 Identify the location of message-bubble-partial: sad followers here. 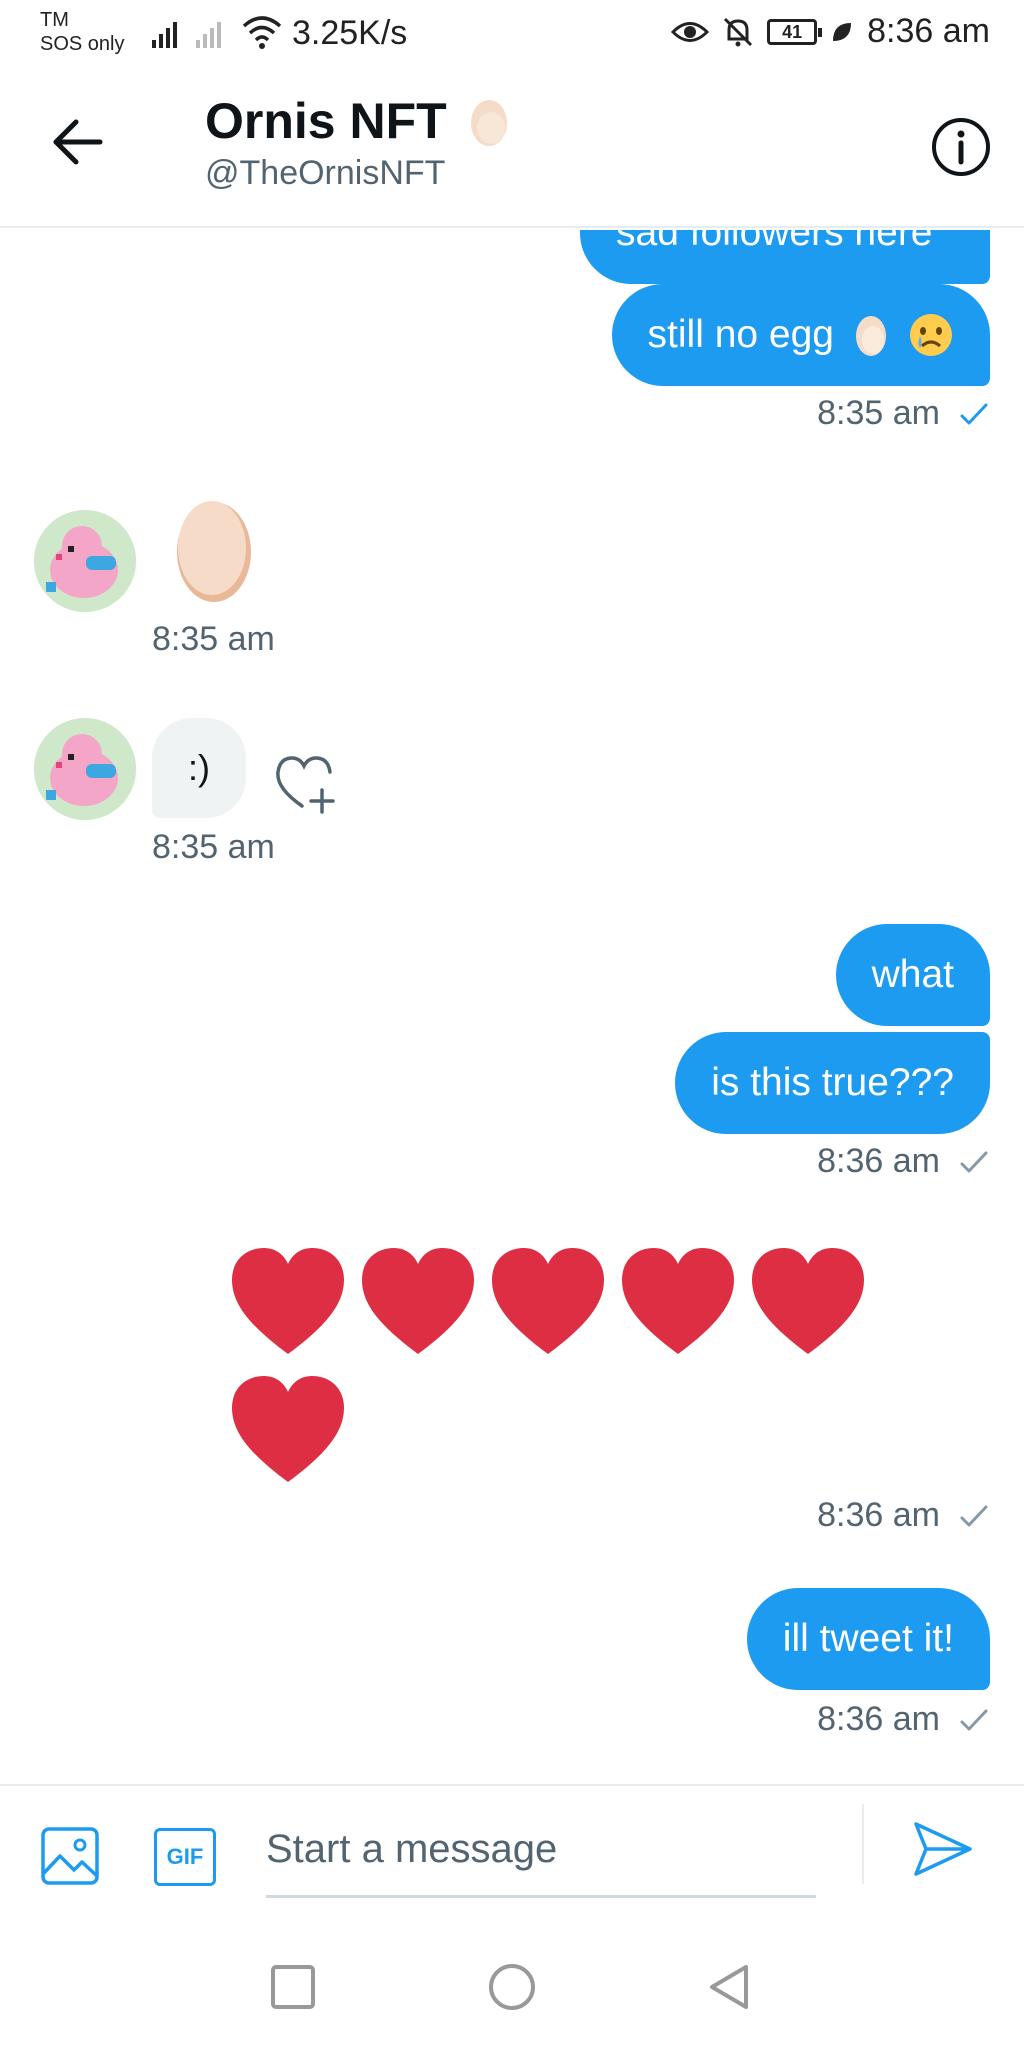
(785, 257).